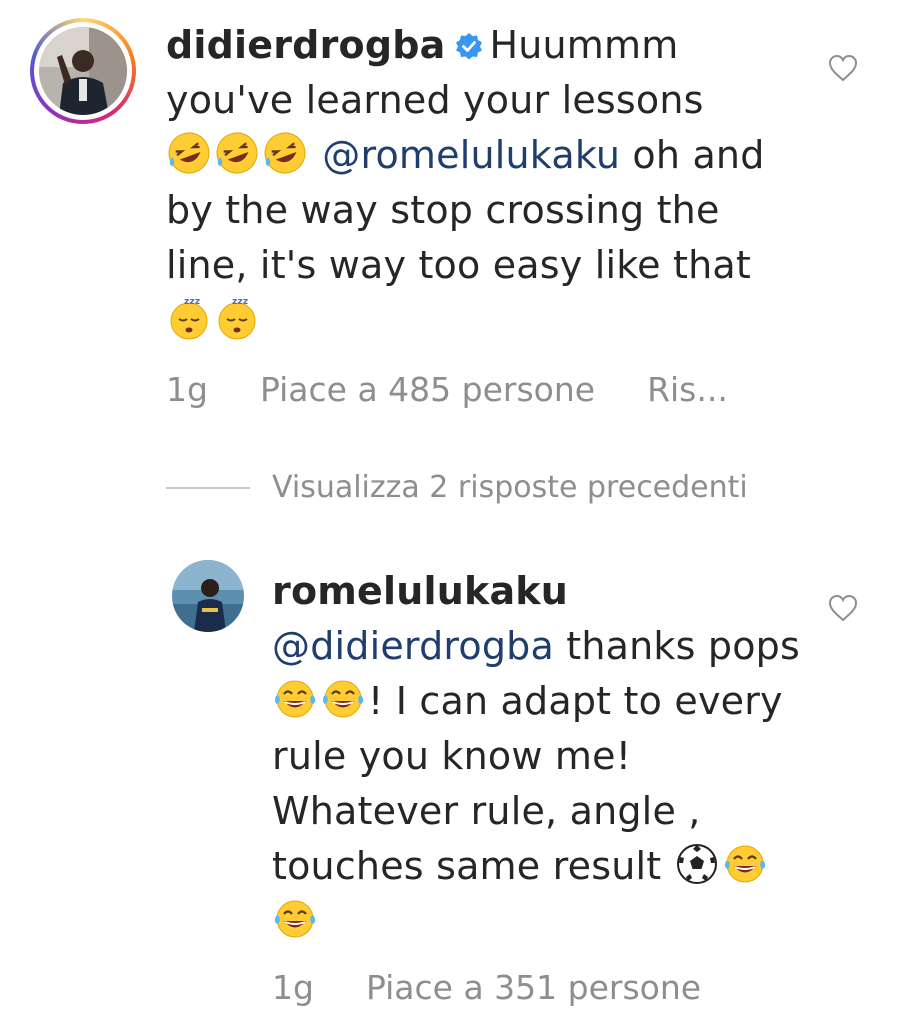 This screenshot has width=912, height=1024. I want to click on story-ring, so click(83, 71).